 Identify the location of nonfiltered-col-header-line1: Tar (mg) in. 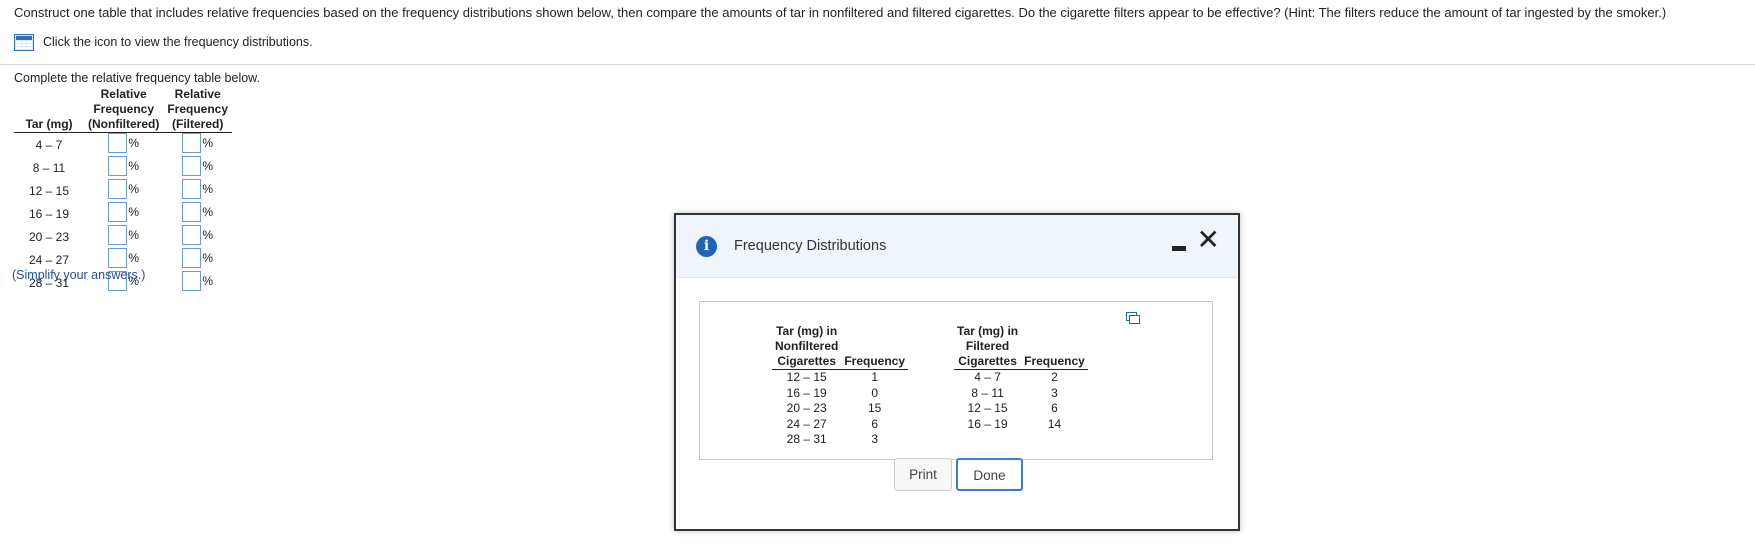
(807, 331).